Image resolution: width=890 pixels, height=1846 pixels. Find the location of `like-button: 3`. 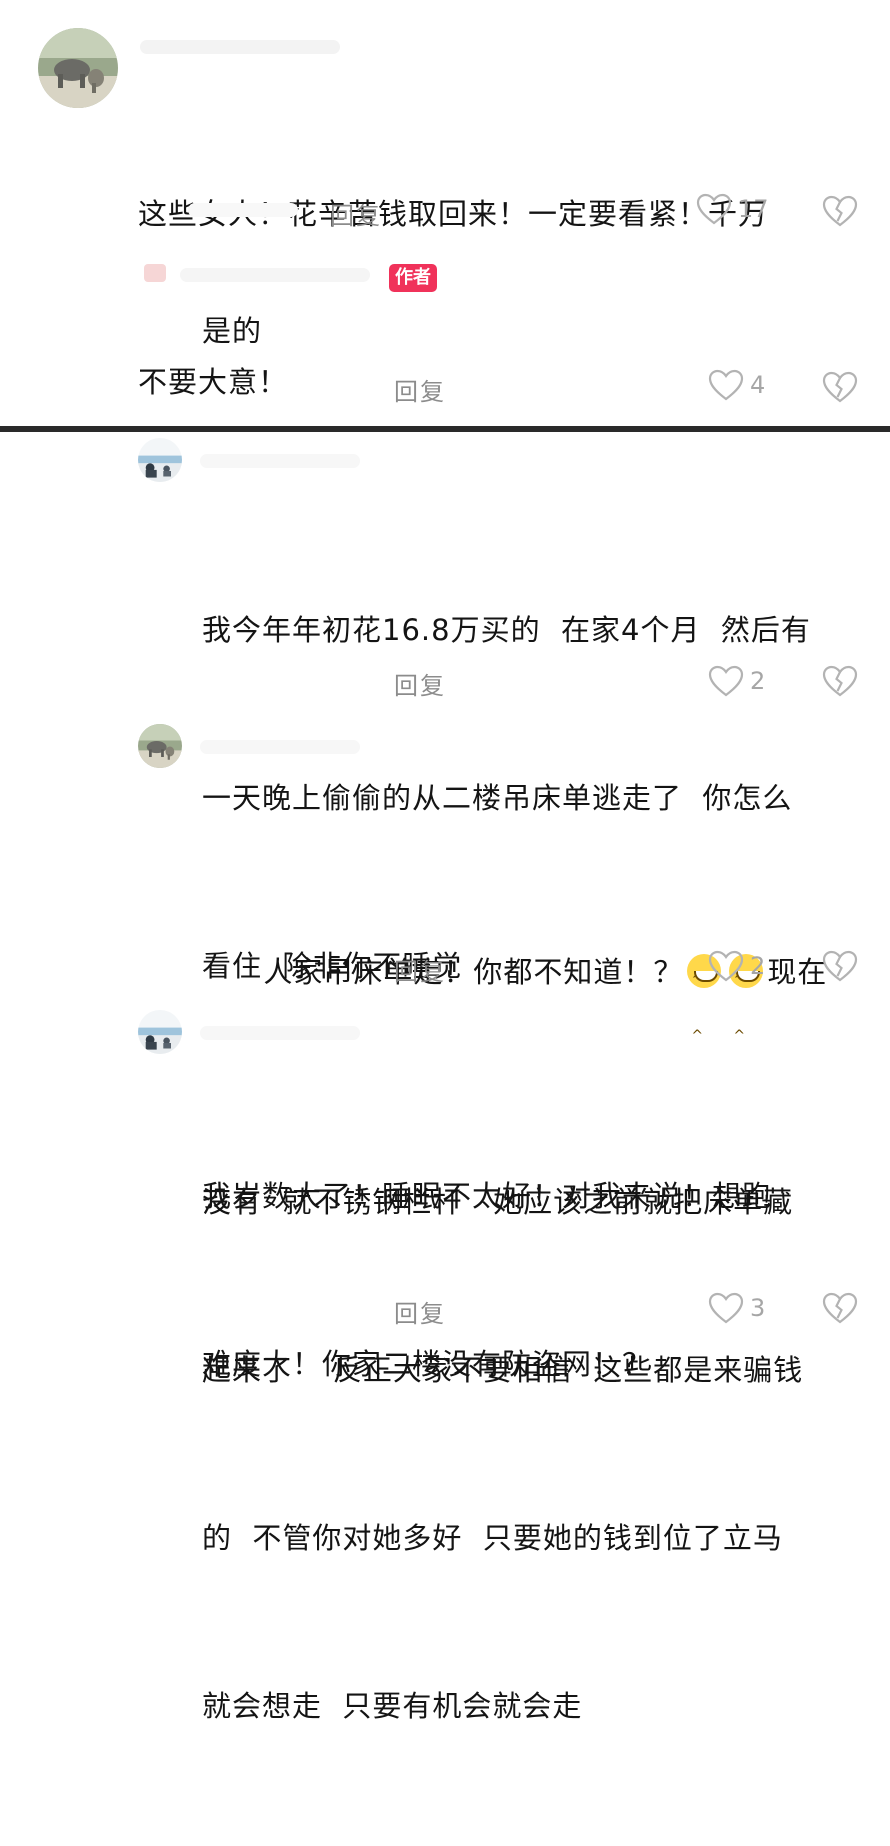

like-button: 3 is located at coordinates (736, 1308).